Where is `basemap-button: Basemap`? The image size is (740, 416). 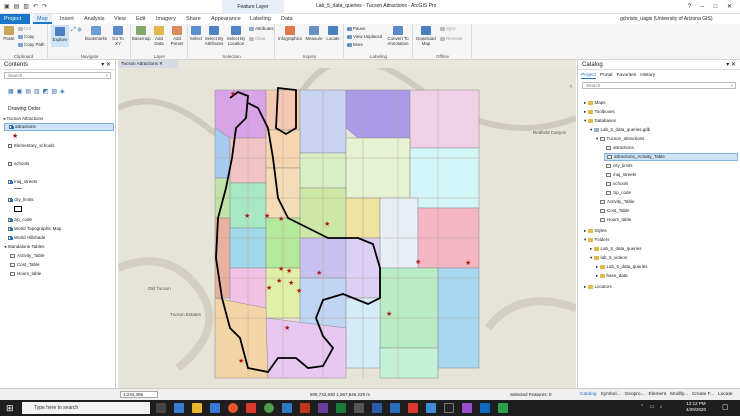
basemap-button: Basemap is located at coordinates (141, 33).